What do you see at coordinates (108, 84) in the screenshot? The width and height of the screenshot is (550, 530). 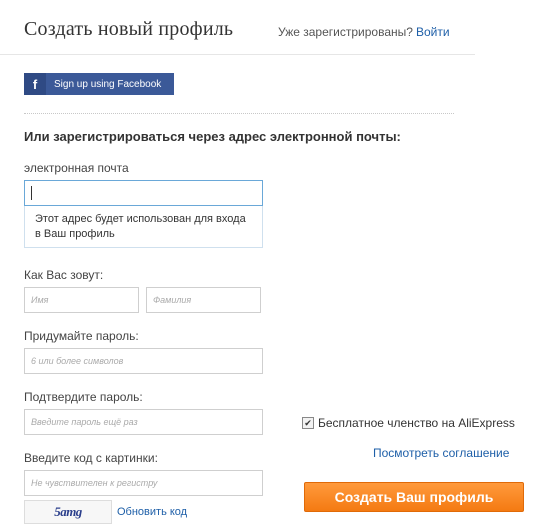 I see `facebook-signup-label: Sign up using Facebook` at bounding box center [108, 84].